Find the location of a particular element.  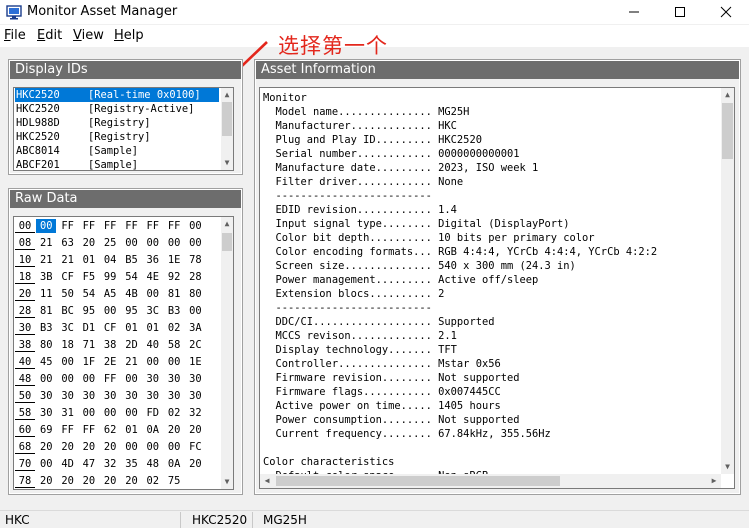

menu-help: Help is located at coordinates (129, 35).